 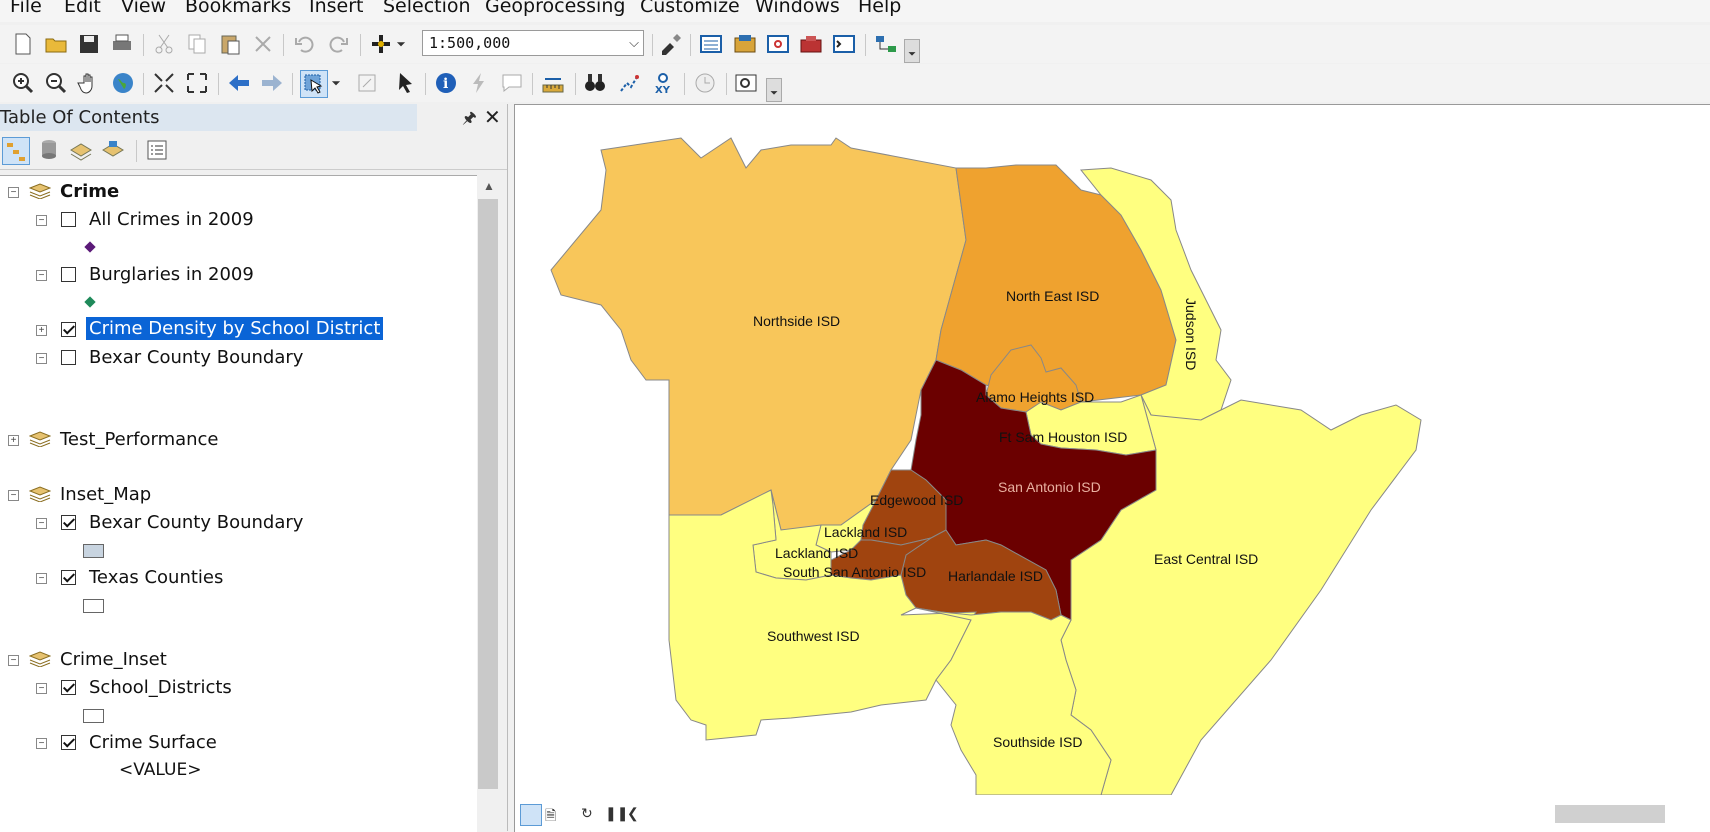 I want to click on collapse-inset-map-group: −, so click(x=13, y=495).